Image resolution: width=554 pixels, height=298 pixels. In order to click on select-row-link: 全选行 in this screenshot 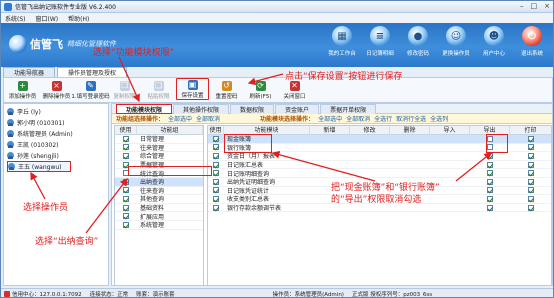, I will do `click(383, 118)`.